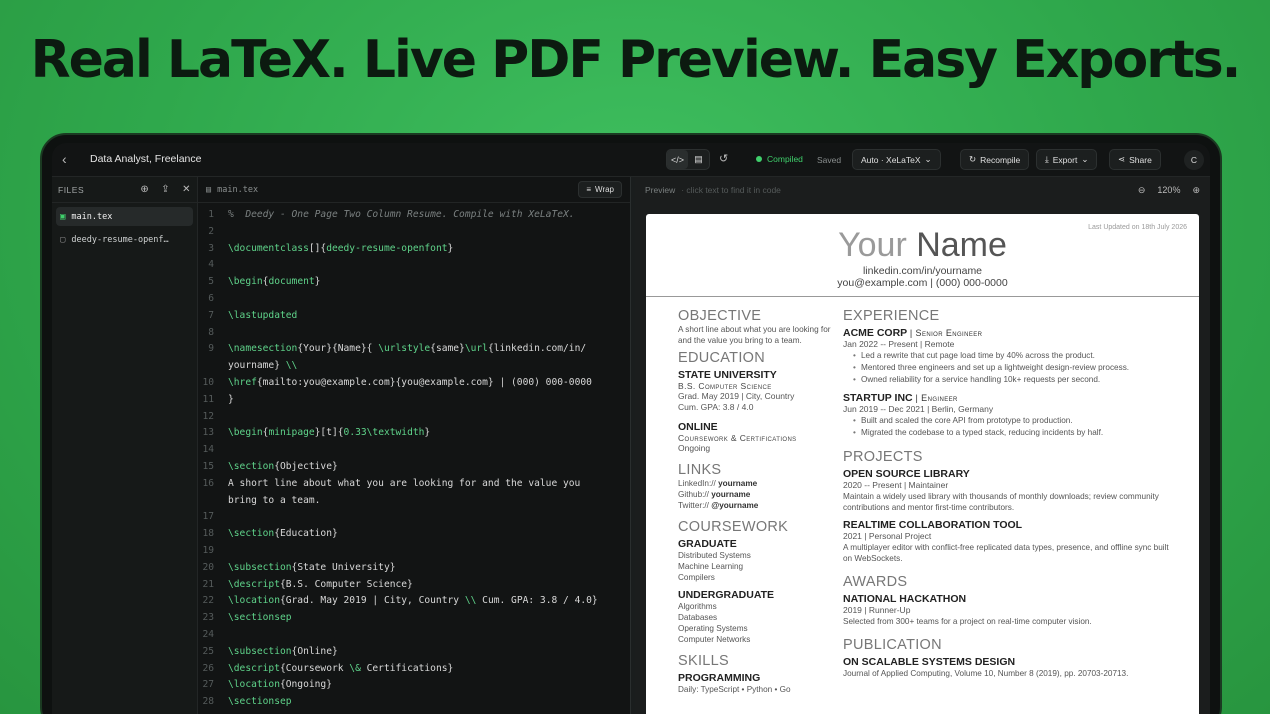 Image resolution: width=1270 pixels, height=714 pixels. What do you see at coordinates (892, 645) in the screenshot?
I see `section-title: PUBLICATION` at bounding box center [892, 645].